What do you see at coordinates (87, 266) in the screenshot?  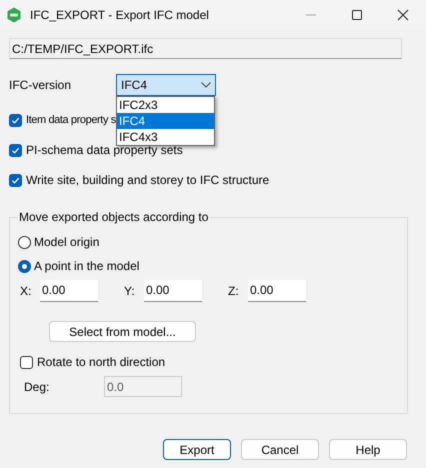 I see `radio-label: A point in the model` at bounding box center [87, 266].